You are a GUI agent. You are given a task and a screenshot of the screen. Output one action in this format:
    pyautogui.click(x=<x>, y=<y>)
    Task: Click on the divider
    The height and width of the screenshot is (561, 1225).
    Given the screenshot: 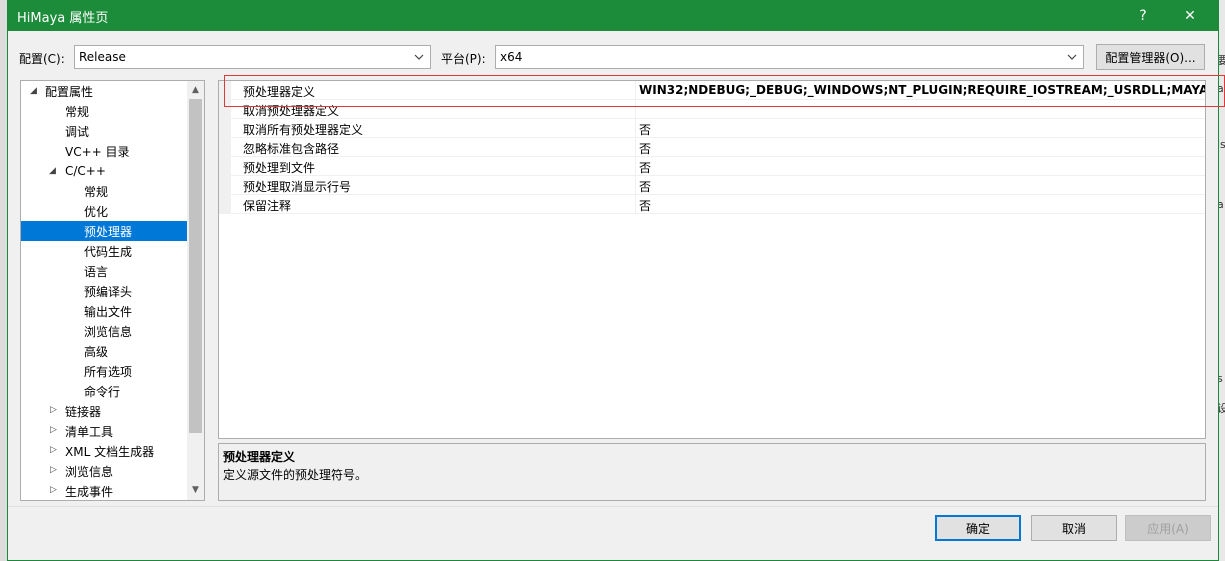 What is the action you would take?
    pyautogui.click(x=613, y=506)
    